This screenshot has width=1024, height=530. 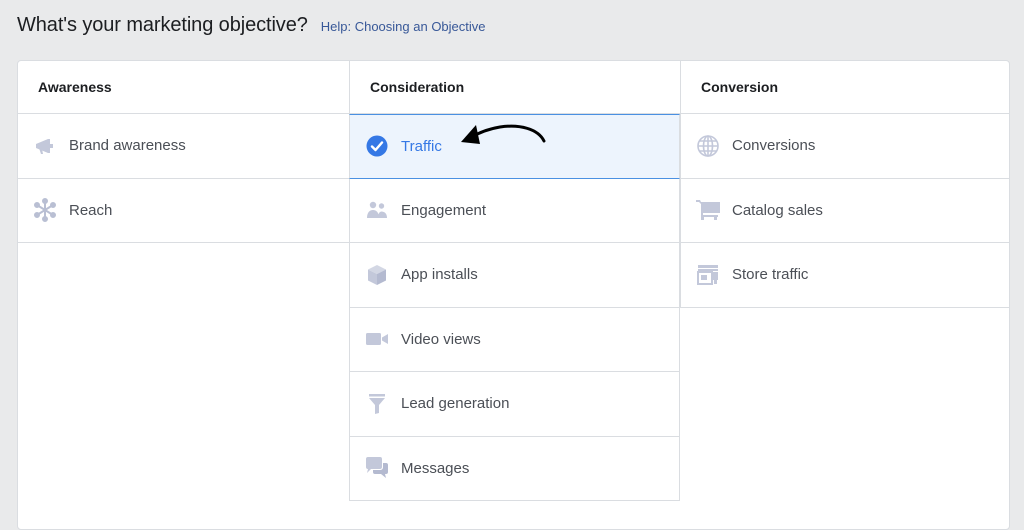 What do you see at coordinates (770, 275) in the screenshot?
I see `objective-label: Store traffic` at bounding box center [770, 275].